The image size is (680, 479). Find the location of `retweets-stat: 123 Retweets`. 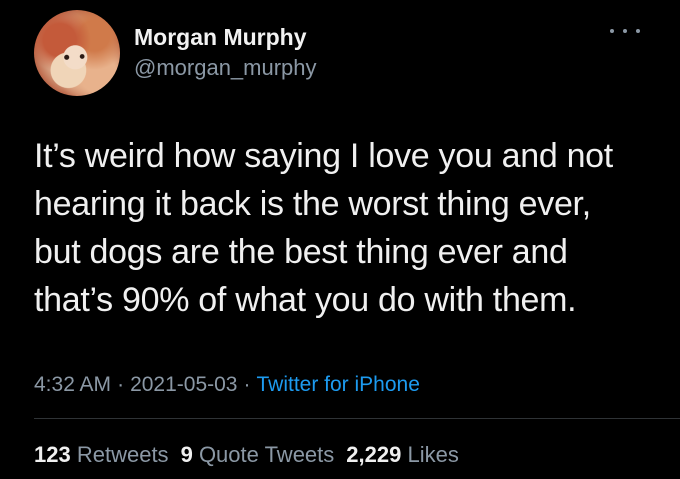

retweets-stat: 123 Retweets is located at coordinates (101, 454).